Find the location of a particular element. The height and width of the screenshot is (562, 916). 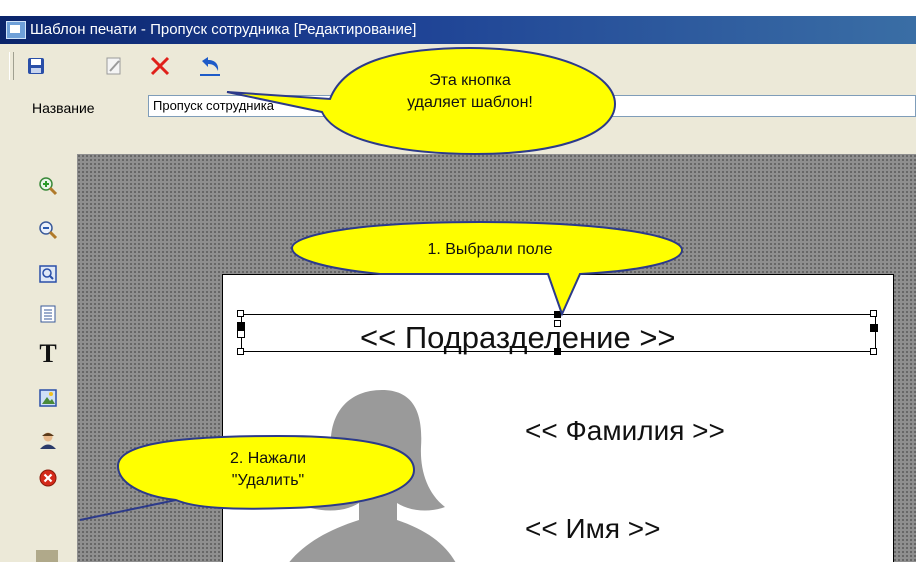

callout-pressed-delete-line2: "Удалить" is located at coordinates (268, 480).